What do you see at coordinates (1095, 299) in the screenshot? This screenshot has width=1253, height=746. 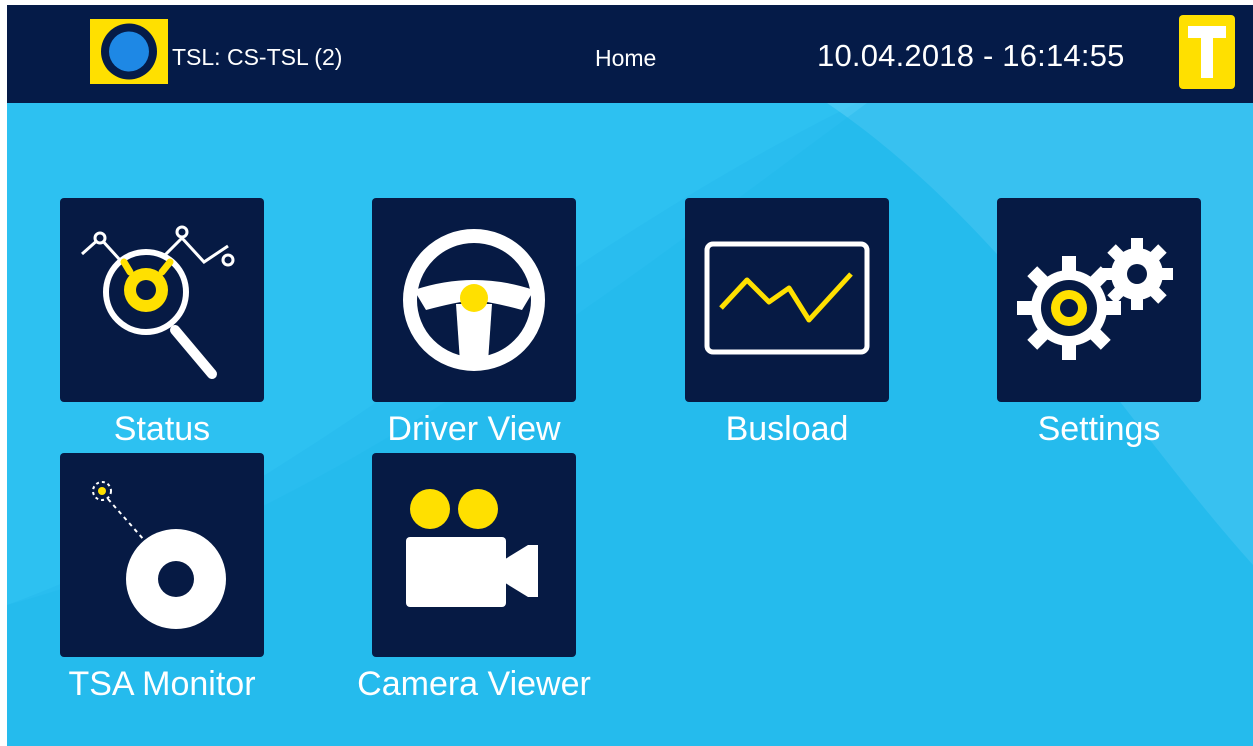 I see `gears-icon` at bounding box center [1095, 299].